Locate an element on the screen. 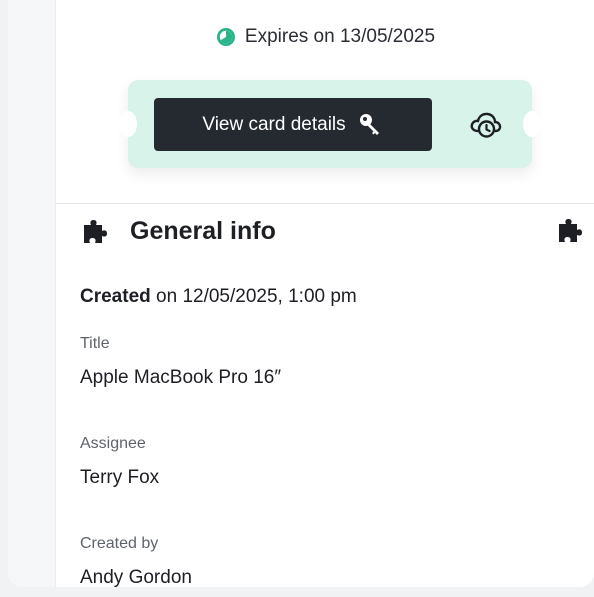 The image size is (594, 597). ticket-notch-left is located at coordinates (128, 124).